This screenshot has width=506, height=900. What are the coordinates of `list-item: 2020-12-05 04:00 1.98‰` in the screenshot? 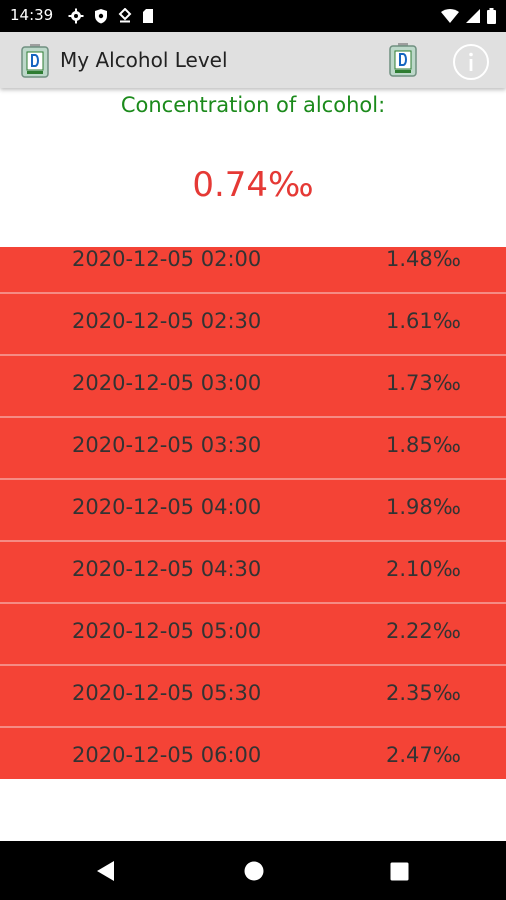 It's located at (253, 511).